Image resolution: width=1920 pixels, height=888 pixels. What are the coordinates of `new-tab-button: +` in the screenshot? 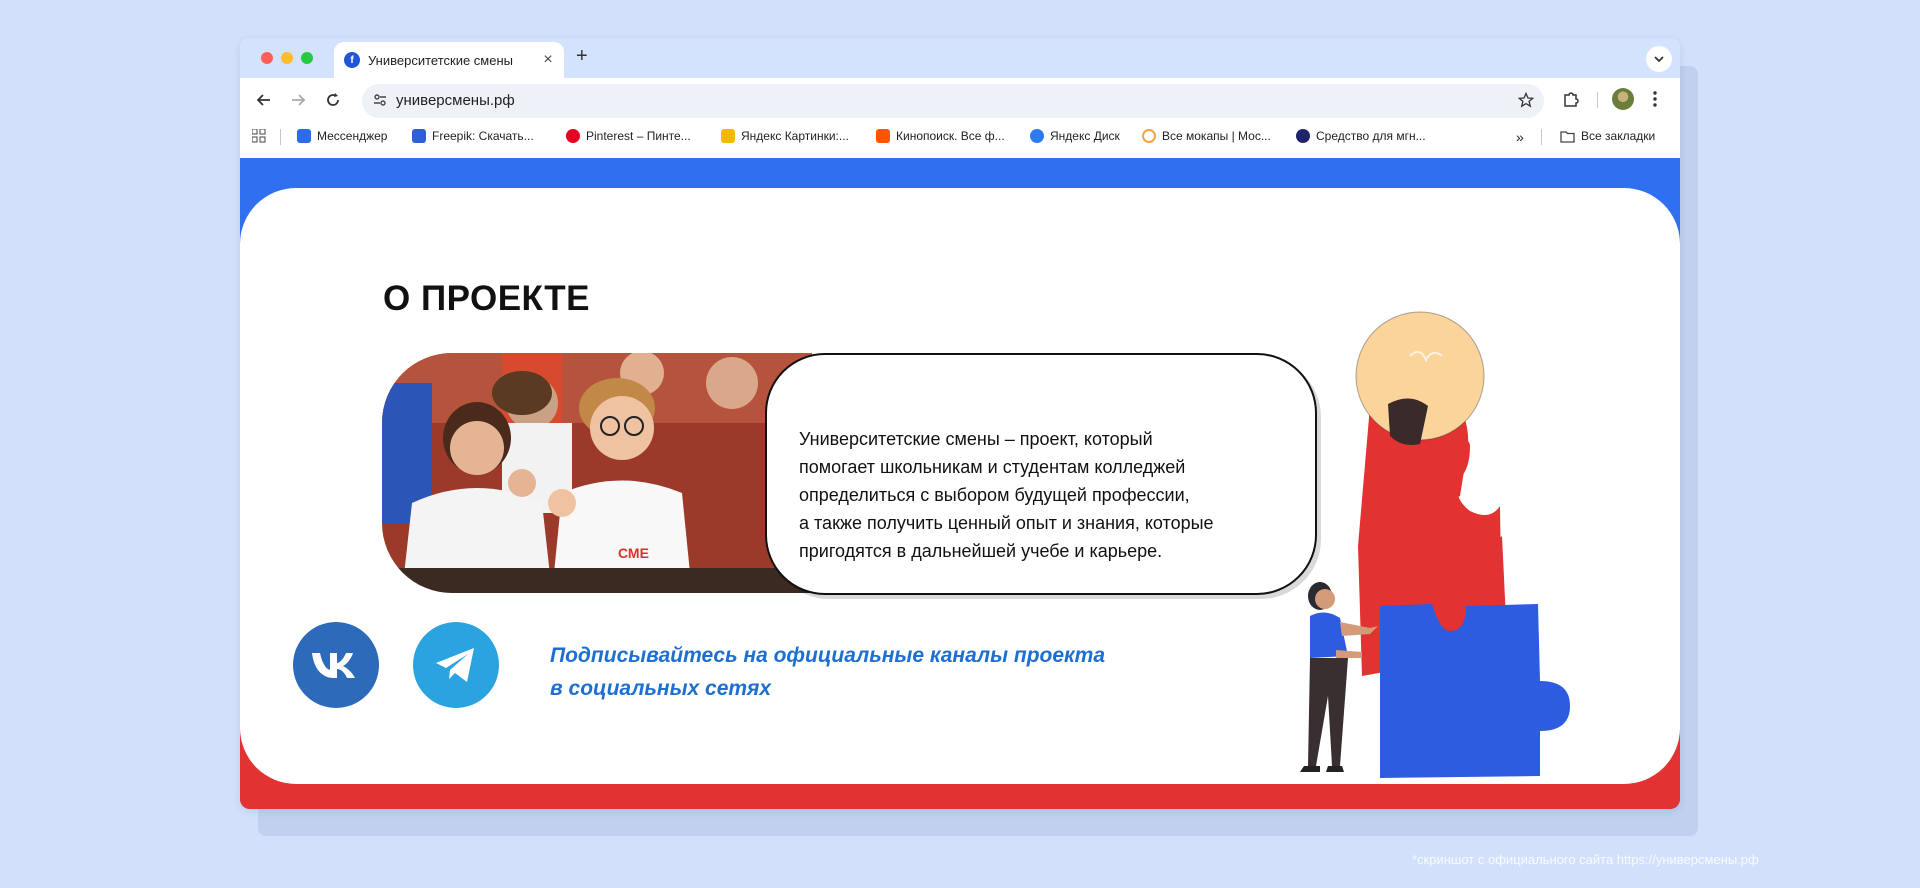 It's located at (582, 56).